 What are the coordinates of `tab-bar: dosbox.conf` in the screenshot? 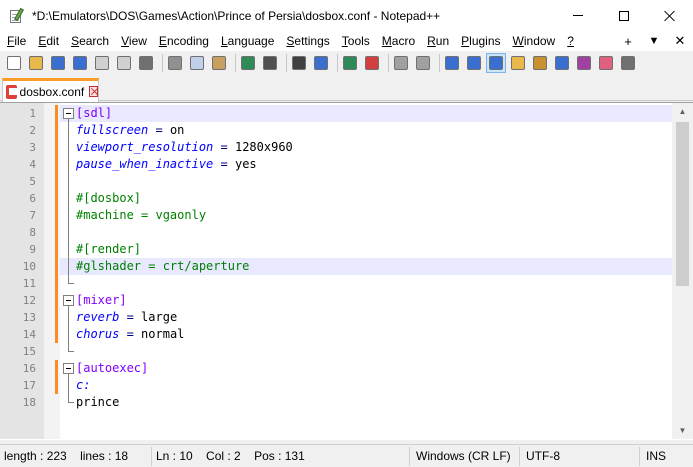 It's located at (346, 89).